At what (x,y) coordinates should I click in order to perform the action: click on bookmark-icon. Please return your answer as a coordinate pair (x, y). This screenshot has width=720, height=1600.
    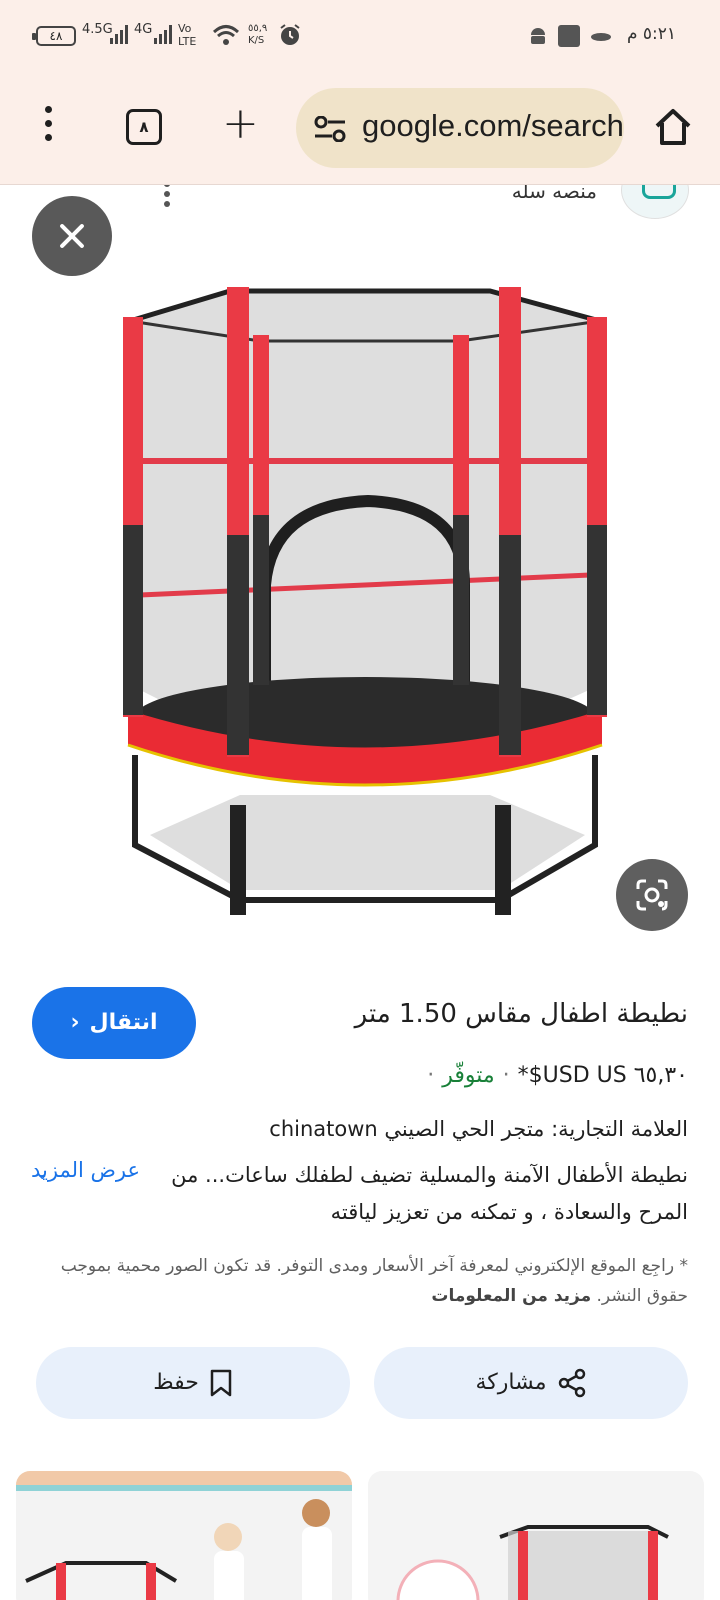
    Looking at the image, I should click on (221, 1383).